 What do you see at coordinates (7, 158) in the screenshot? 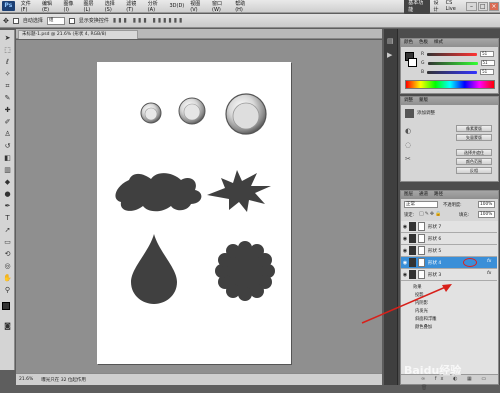
I see `eraser-tool-icon: ◧` at bounding box center [7, 158].